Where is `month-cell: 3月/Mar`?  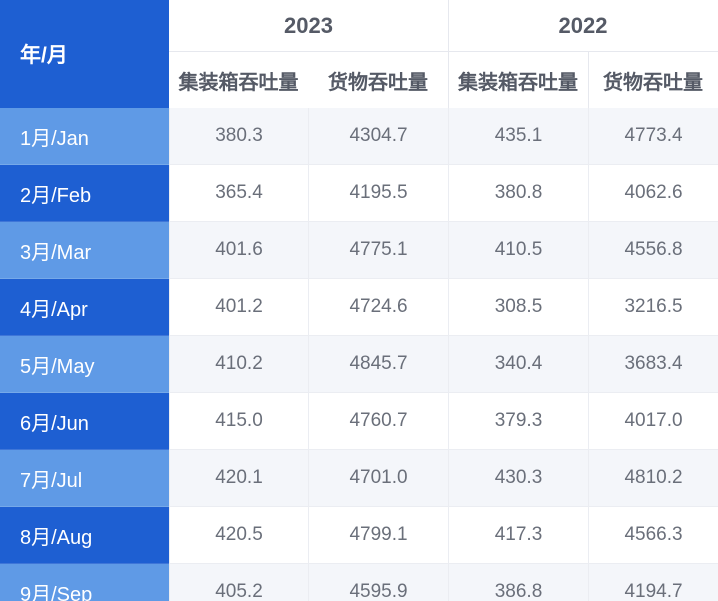
month-cell: 3月/Mar is located at coordinates (84, 250).